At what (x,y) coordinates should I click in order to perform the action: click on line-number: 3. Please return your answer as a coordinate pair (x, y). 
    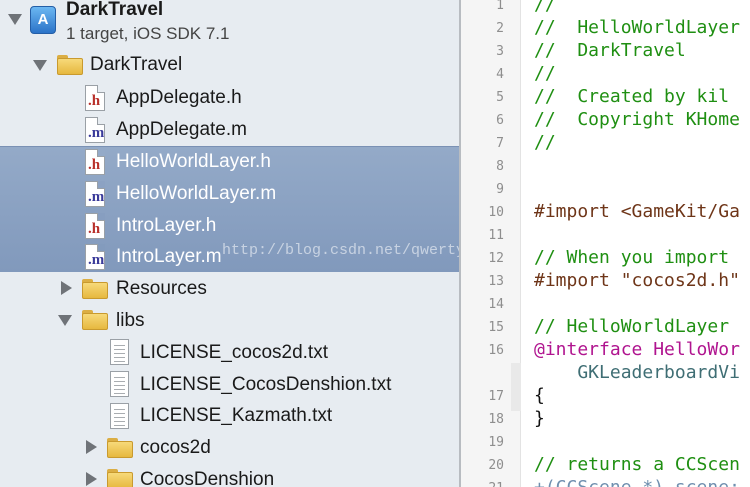
    Looking at the image, I should click on (500, 51).